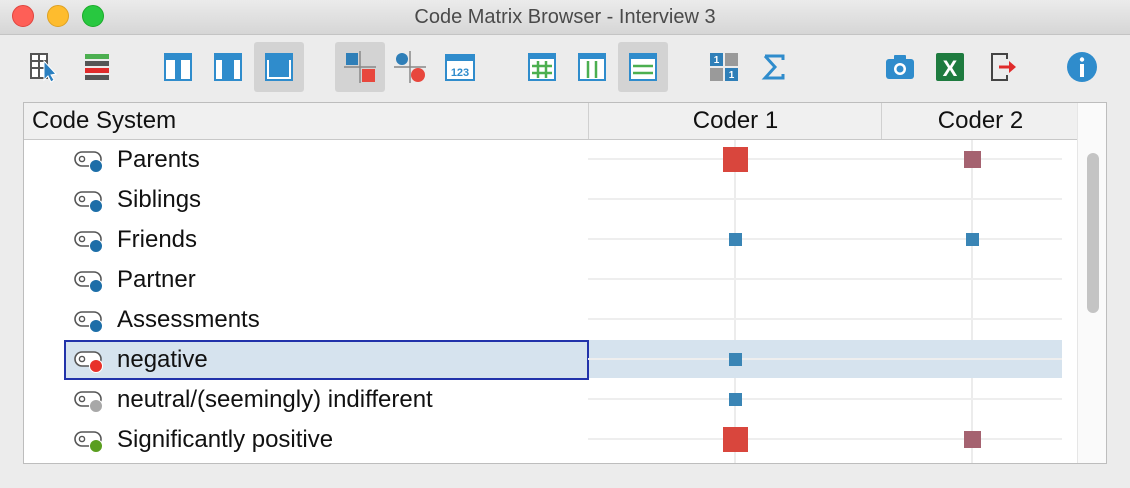 This screenshot has width=1130, height=488. I want to click on sigma-icon, so click(773, 67).